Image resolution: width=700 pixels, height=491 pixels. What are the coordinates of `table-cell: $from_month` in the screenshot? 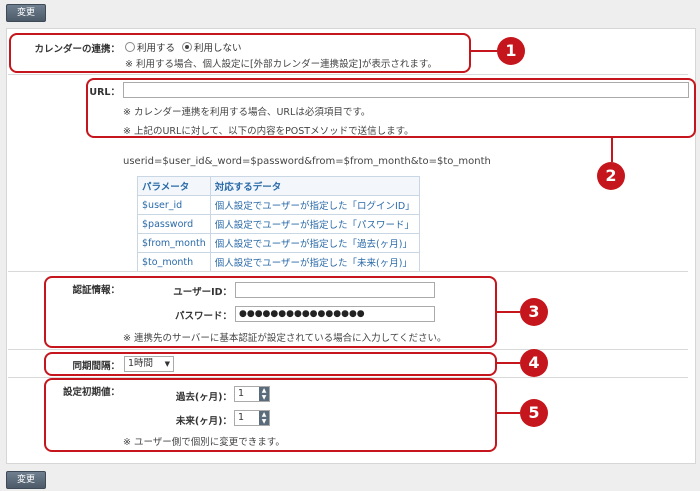 It's located at (174, 243).